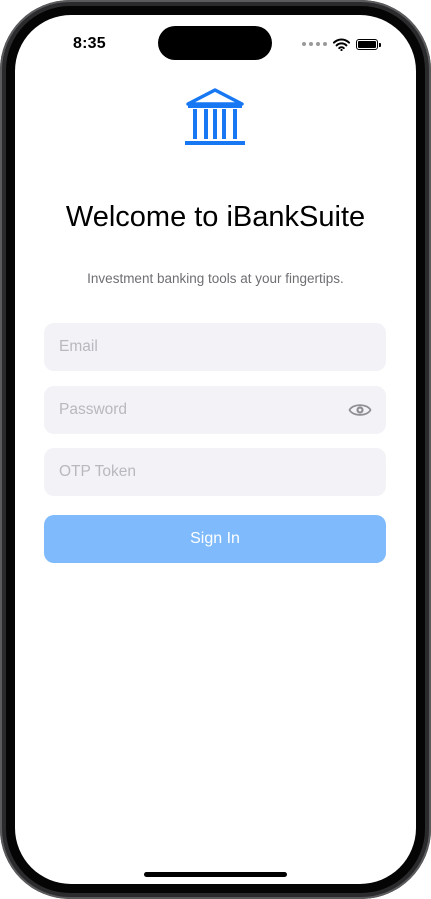 The image size is (431, 899). Describe the element at coordinates (368, 44) in the screenshot. I see `battery-icon` at that location.